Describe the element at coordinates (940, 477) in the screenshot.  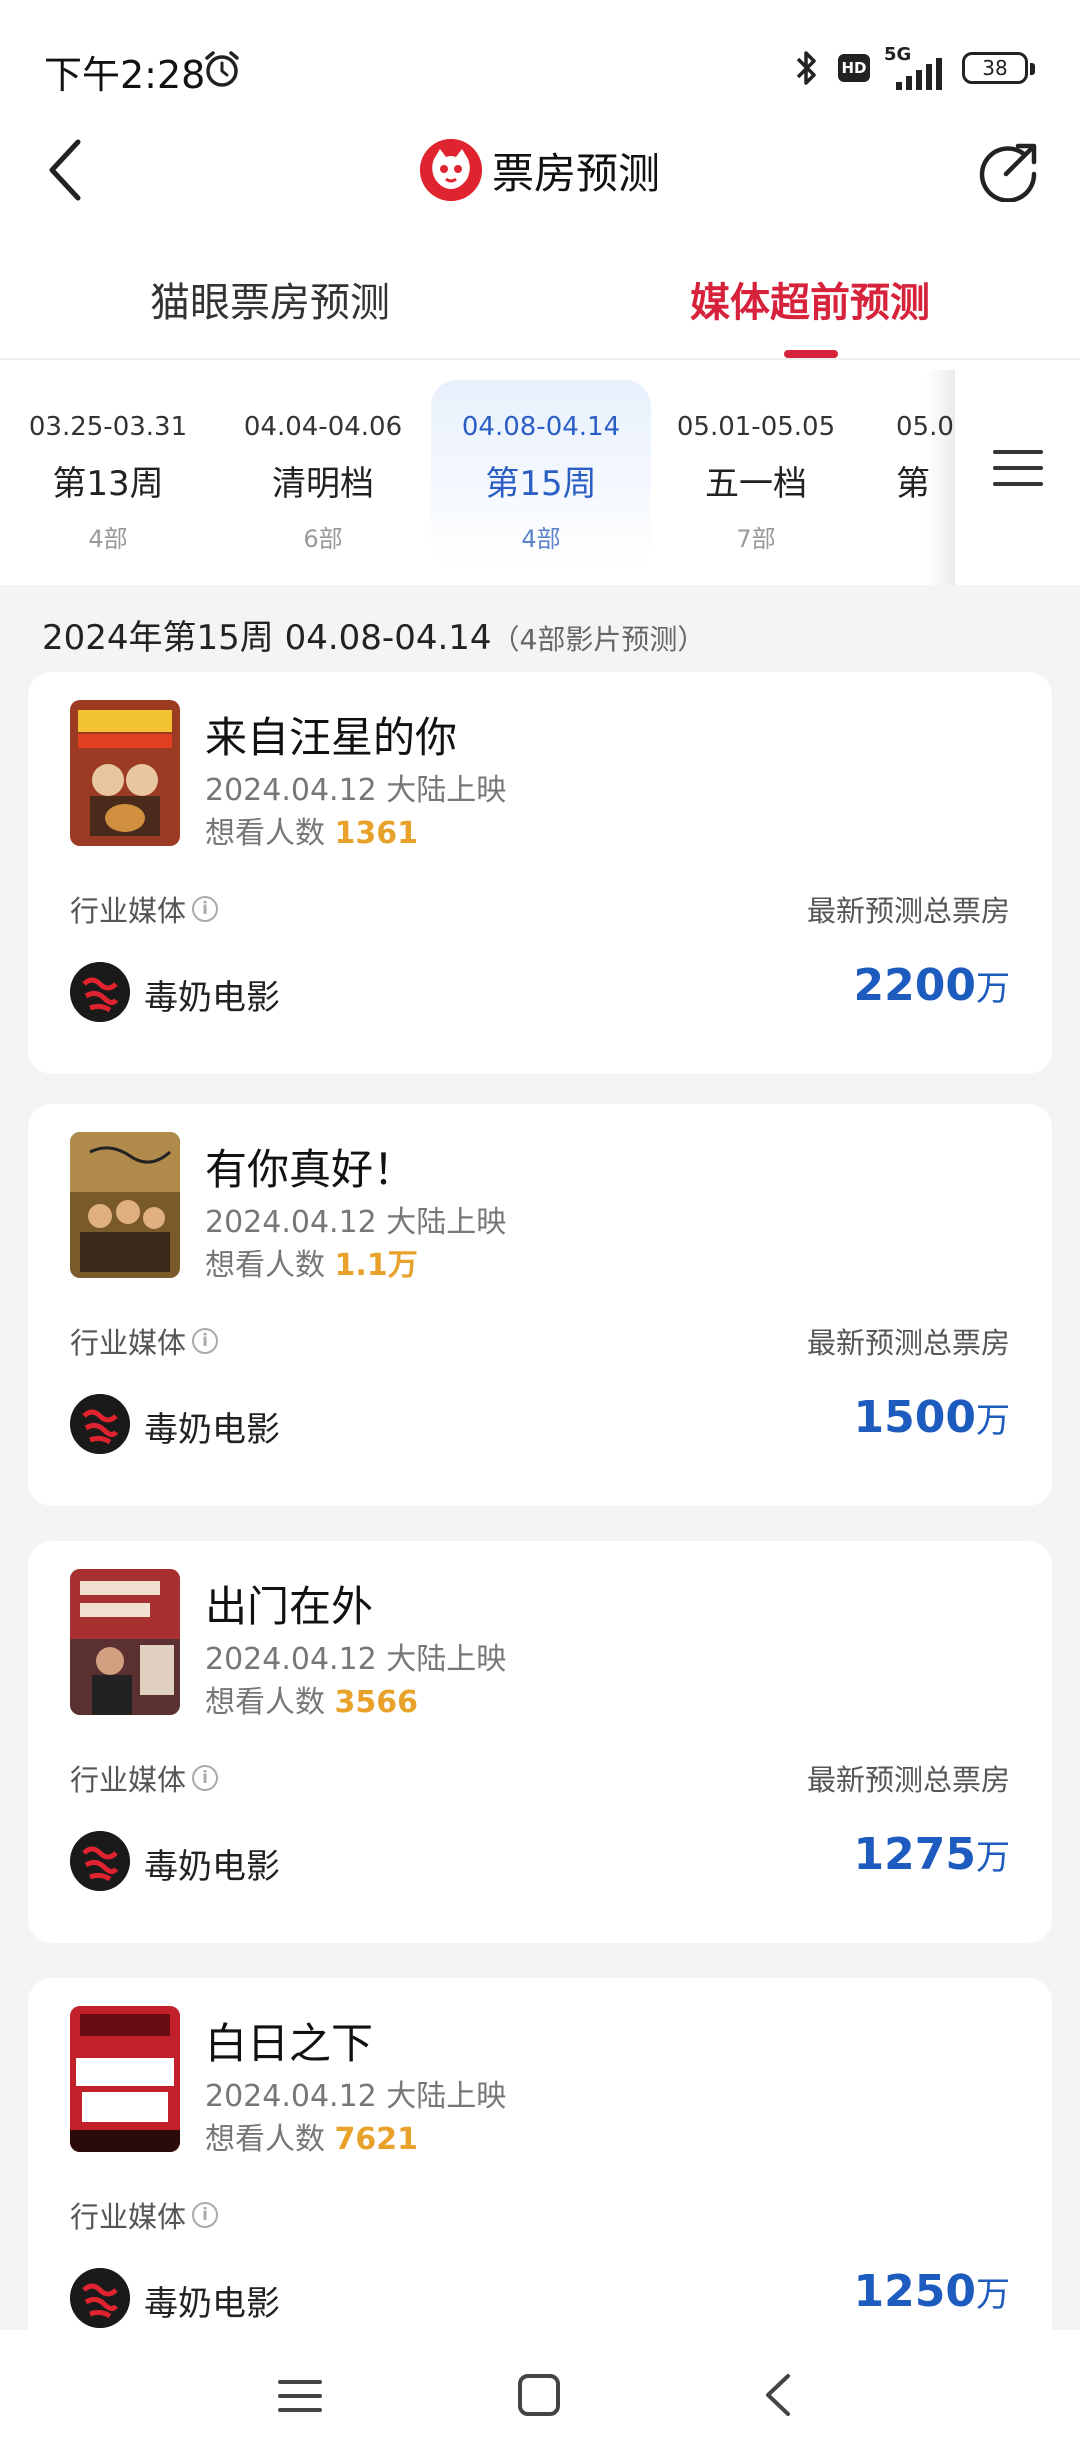
I see `scroll-shadow` at that location.